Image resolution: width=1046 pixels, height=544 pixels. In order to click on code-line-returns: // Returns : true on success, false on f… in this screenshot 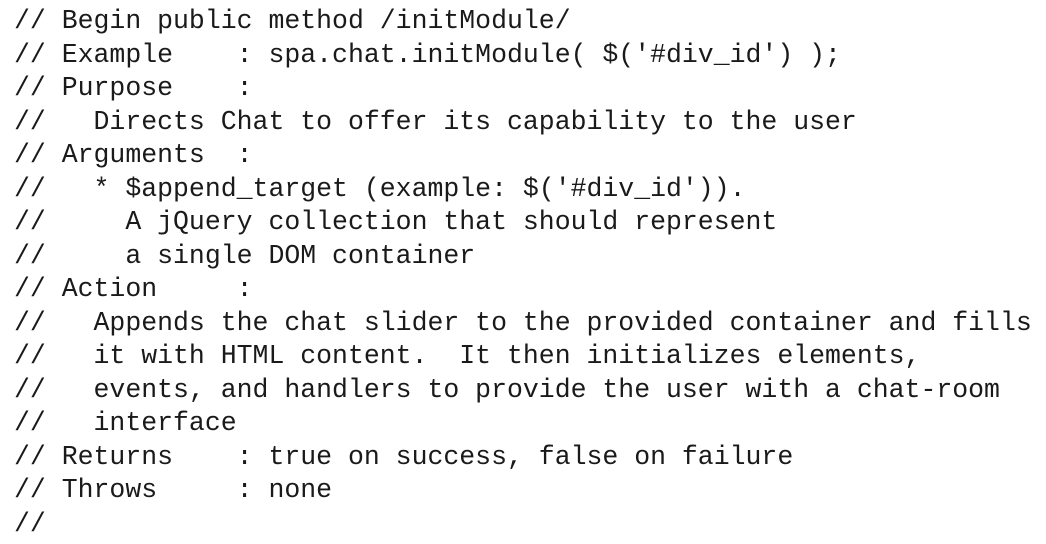, I will do `click(404, 456)`.